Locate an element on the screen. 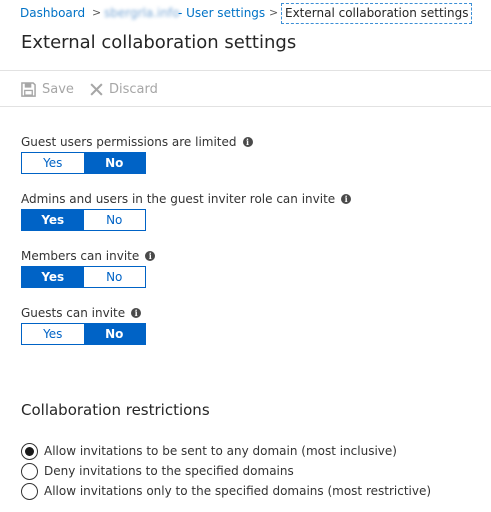  save-button: Save is located at coordinates (47, 89).